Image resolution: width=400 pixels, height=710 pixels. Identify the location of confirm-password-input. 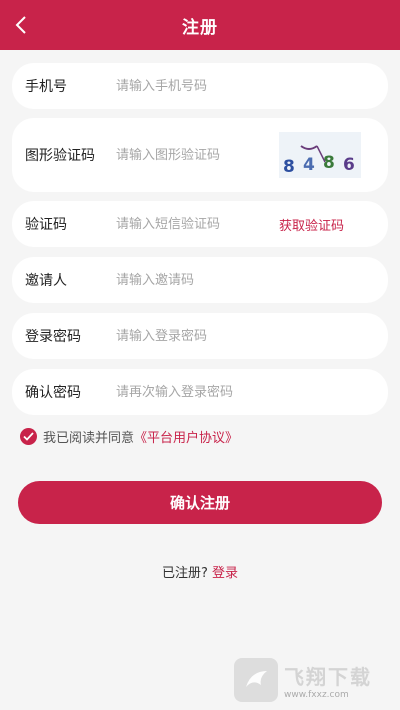
(246, 392).